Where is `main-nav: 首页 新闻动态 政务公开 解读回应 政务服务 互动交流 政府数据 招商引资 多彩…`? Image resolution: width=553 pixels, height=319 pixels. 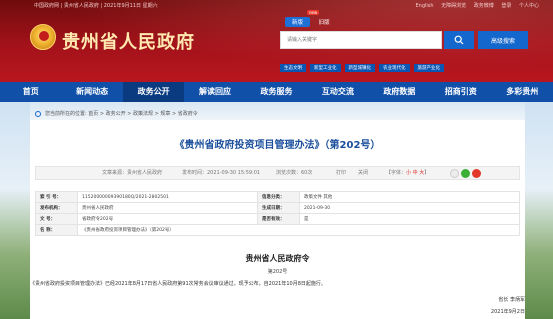
main-nav: 首页 新闻动态 政务公开 解读回应 政务服务 互动交流 政府数据 招商引资 多彩… is located at coordinates (276, 92).